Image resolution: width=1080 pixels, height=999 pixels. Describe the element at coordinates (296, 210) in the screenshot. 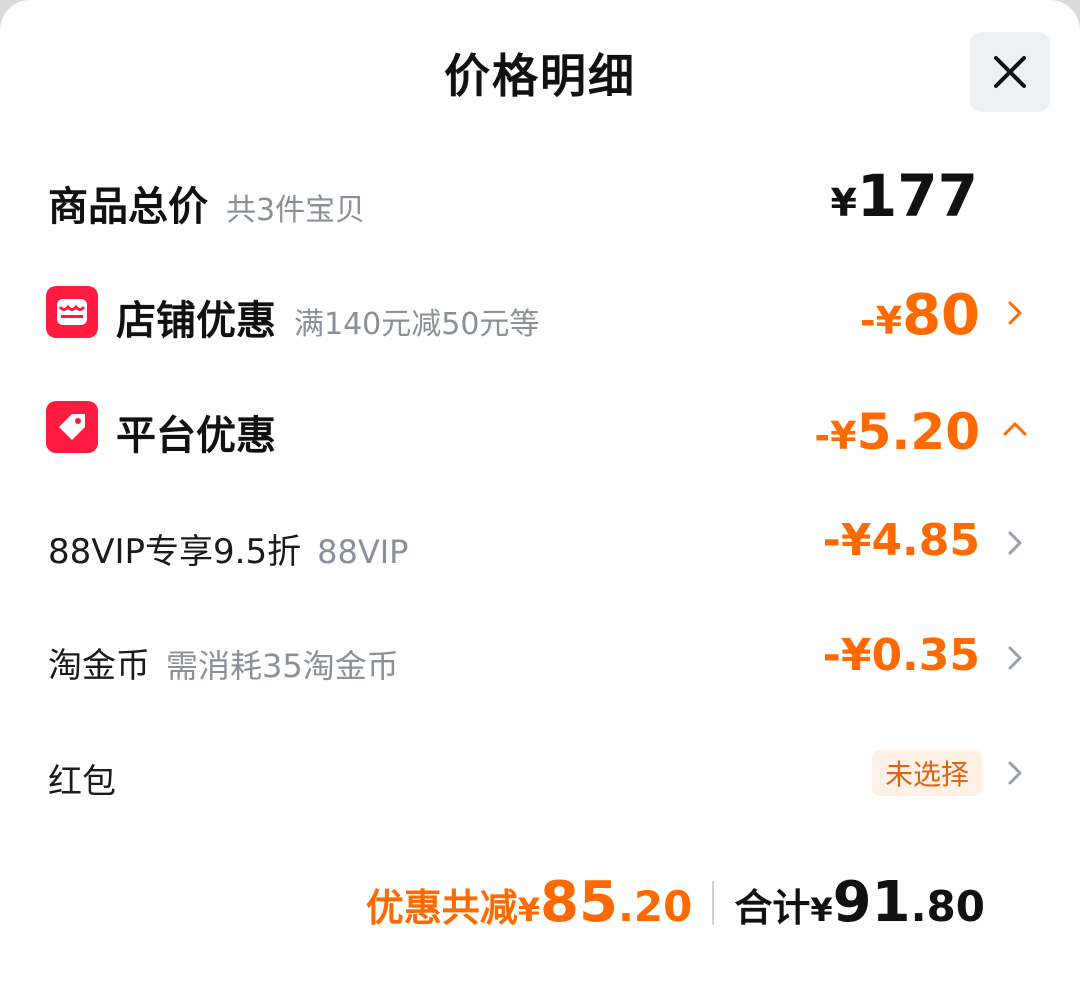

I see `goods-count: 共3件宝贝` at that location.